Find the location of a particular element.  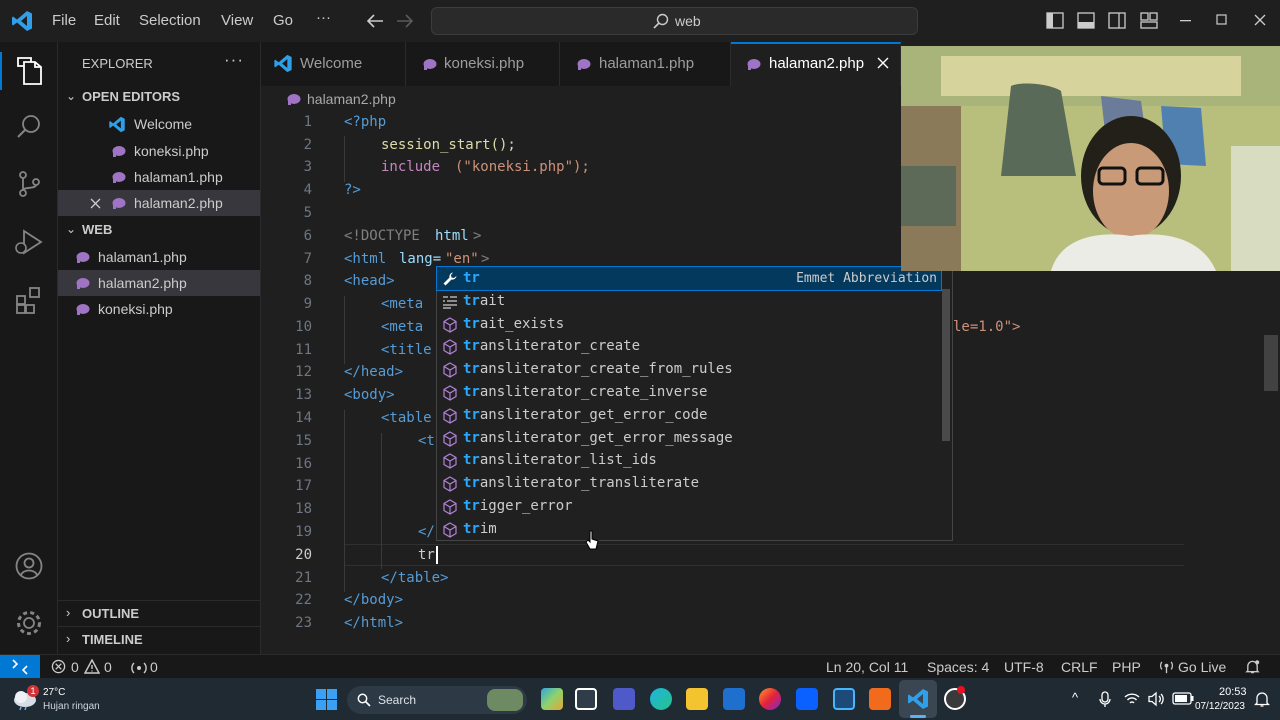

warning-count: 0 is located at coordinates (108, 667).